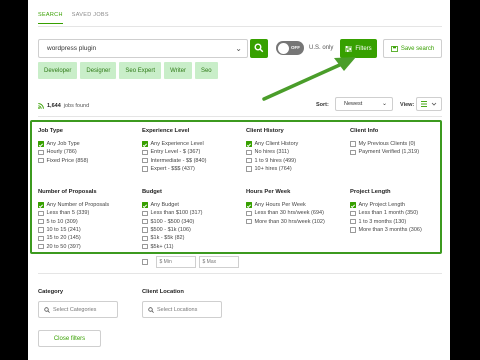 This screenshot has height=360, width=480. I want to click on option-no-hires: No hires (311), so click(272, 152).